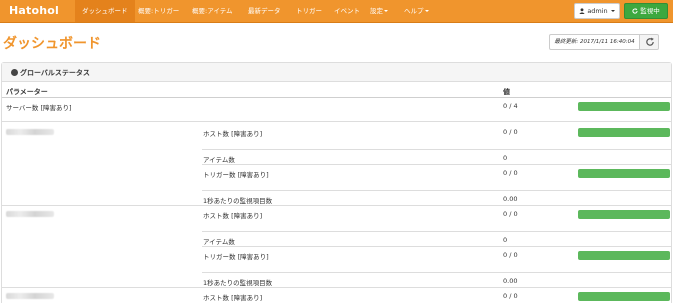 The height and width of the screenshot is (303, 673). What do you see at coordinates (14, 72) in the screenshot?
I see `globe-icon` at bounding box center [14, 72].